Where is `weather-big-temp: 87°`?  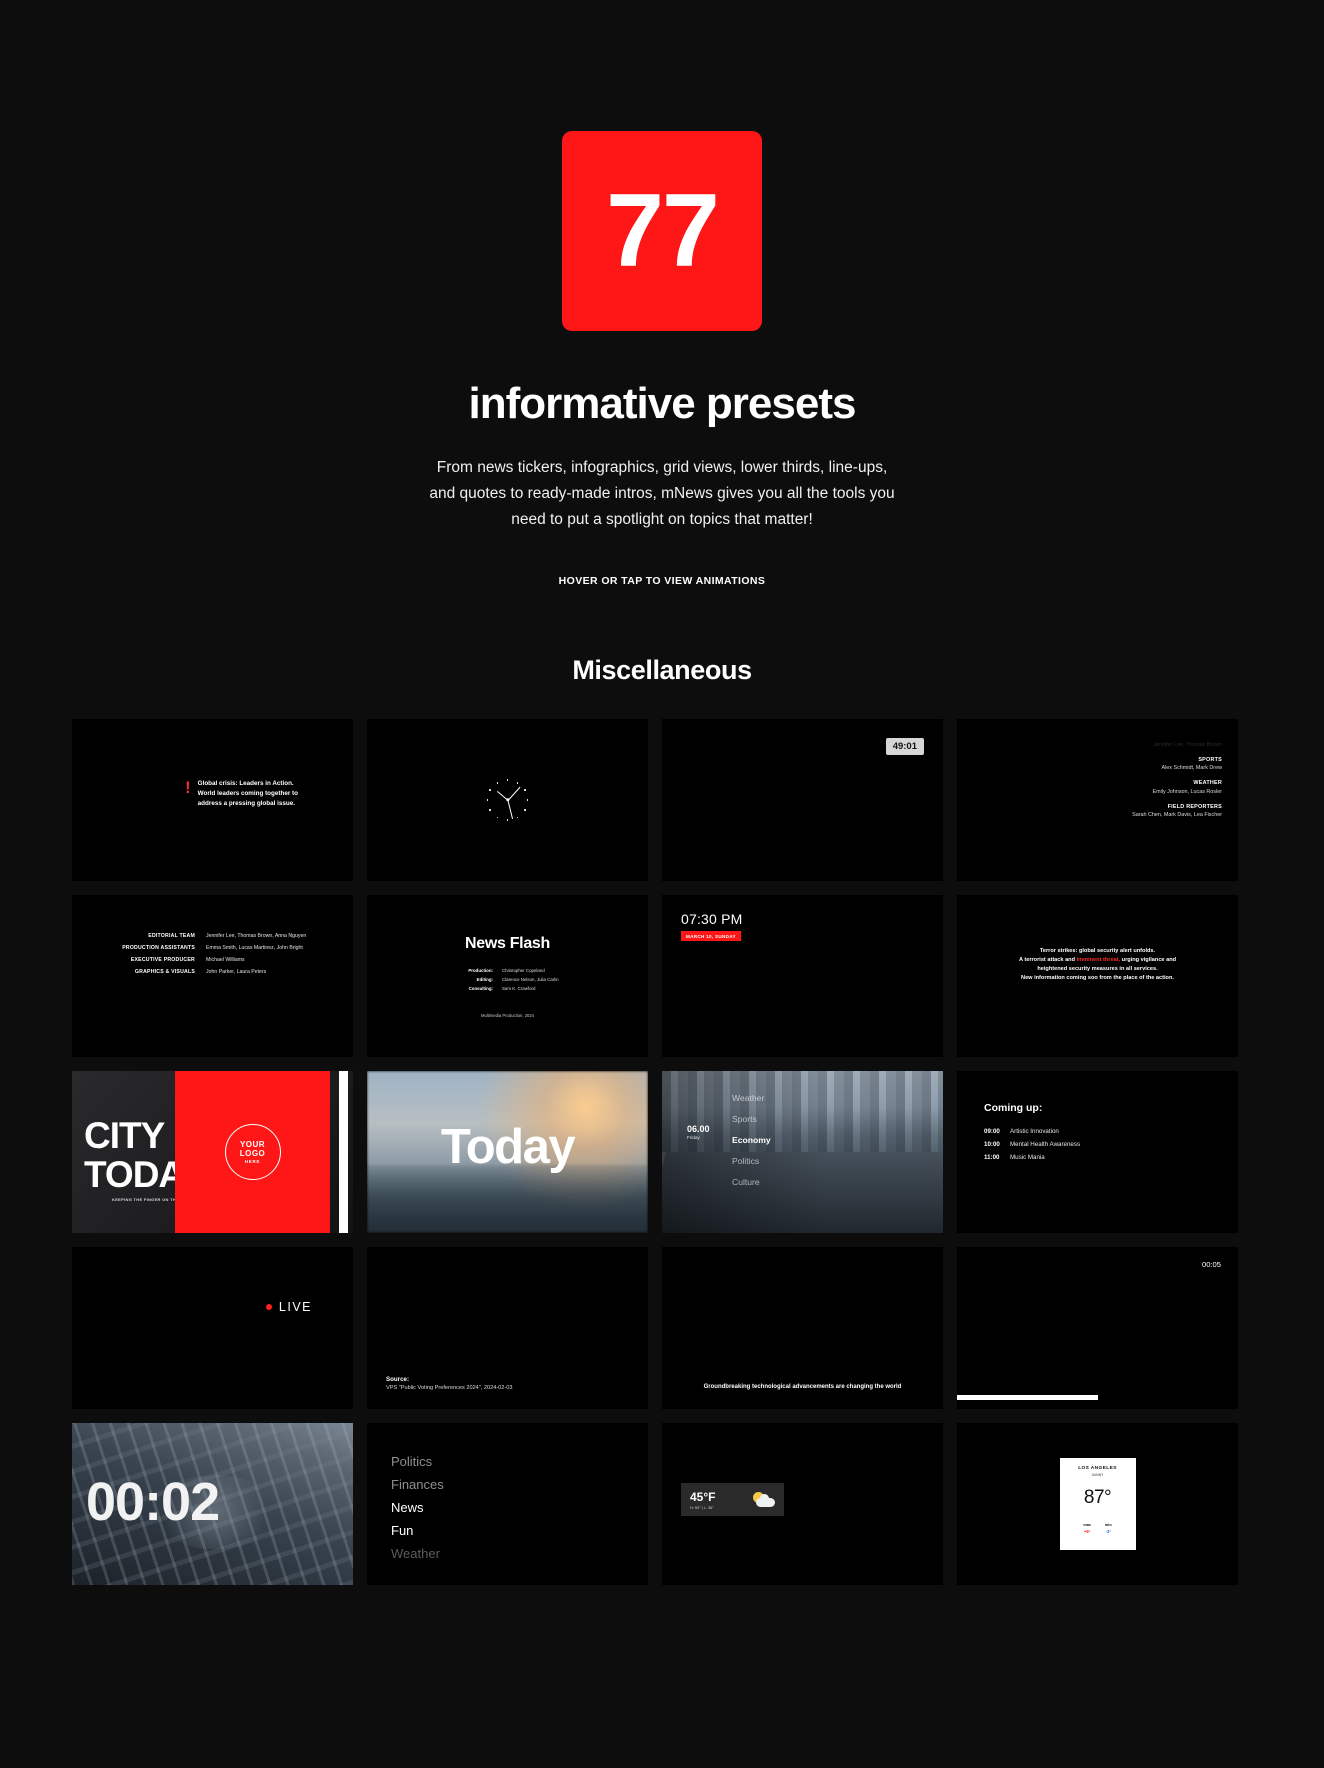
weather-big-temp: 87° is located at coordinates (1097, 1498).